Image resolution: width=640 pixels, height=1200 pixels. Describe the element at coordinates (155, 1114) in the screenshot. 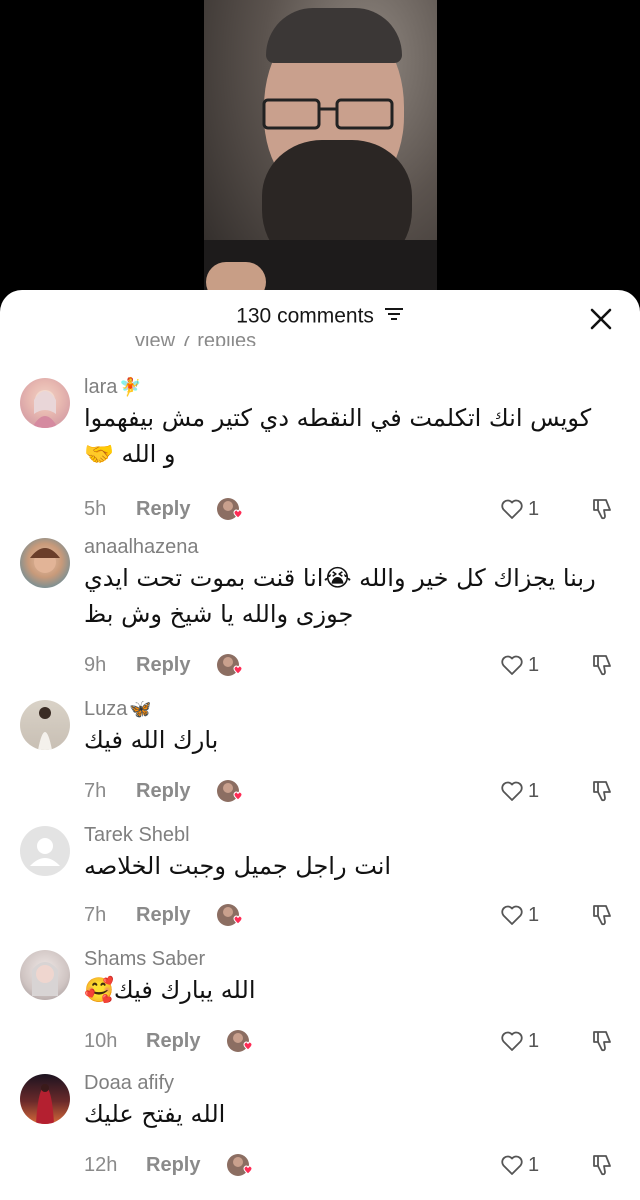

I see `comment-text: الله يفتح عليك` at that location.